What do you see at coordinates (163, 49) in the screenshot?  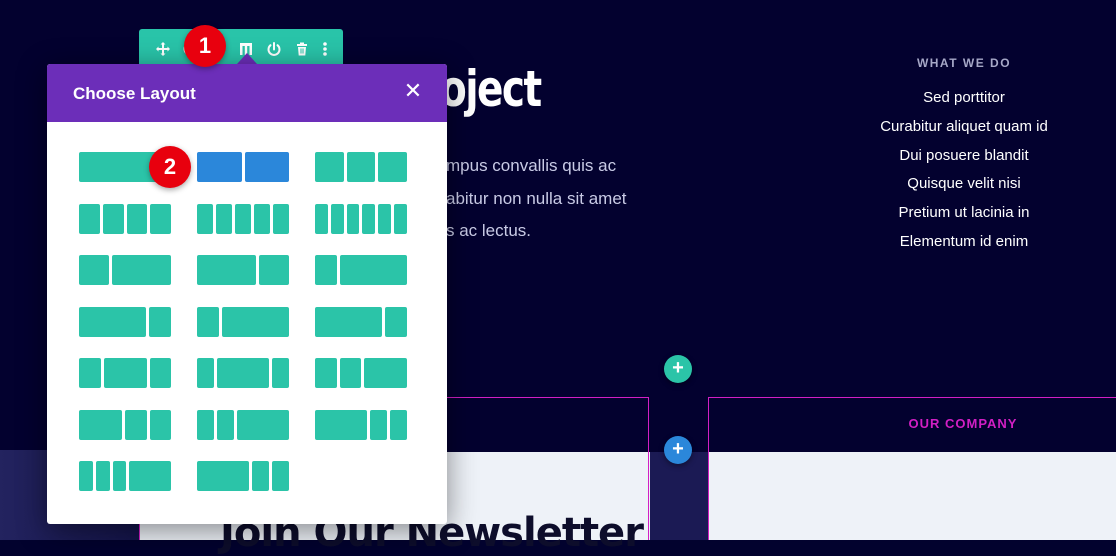 I see `move-icon` at bounding box center [163, 49].